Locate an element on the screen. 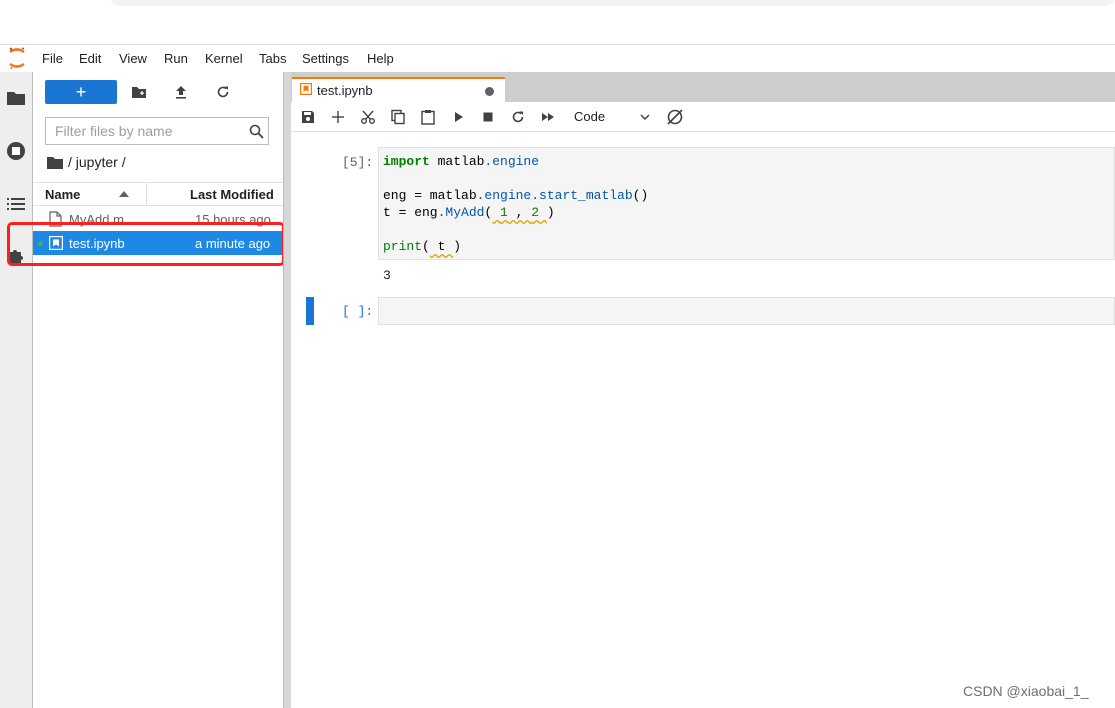 The width and height of the screenshot is (1115, 708). breadcrumb-folder-icon is located at coordinates (55, 163).